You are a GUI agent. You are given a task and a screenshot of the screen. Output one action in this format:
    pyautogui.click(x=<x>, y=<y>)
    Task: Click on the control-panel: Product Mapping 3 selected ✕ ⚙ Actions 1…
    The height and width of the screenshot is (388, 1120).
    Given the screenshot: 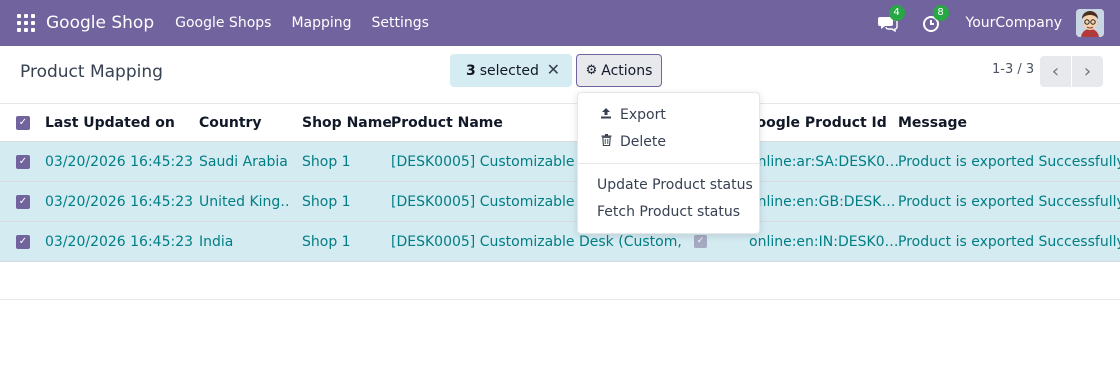 What is the action you would take?
    pyautogui.click(x=560, y=75)
    